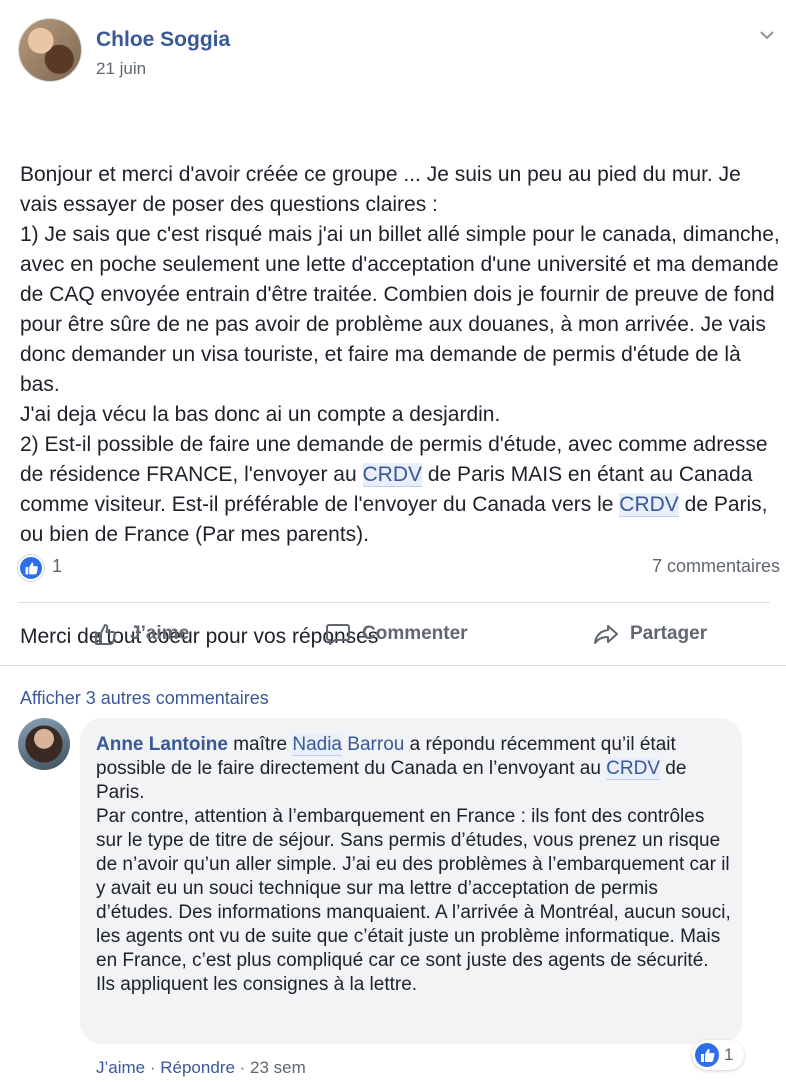 Image resolution: width=786 pixels, height=1082 pixels. What do you see at coordinates (160, 633) in the screenshot?
I see `like-label: J’aime` at bounding box center [160, 633].